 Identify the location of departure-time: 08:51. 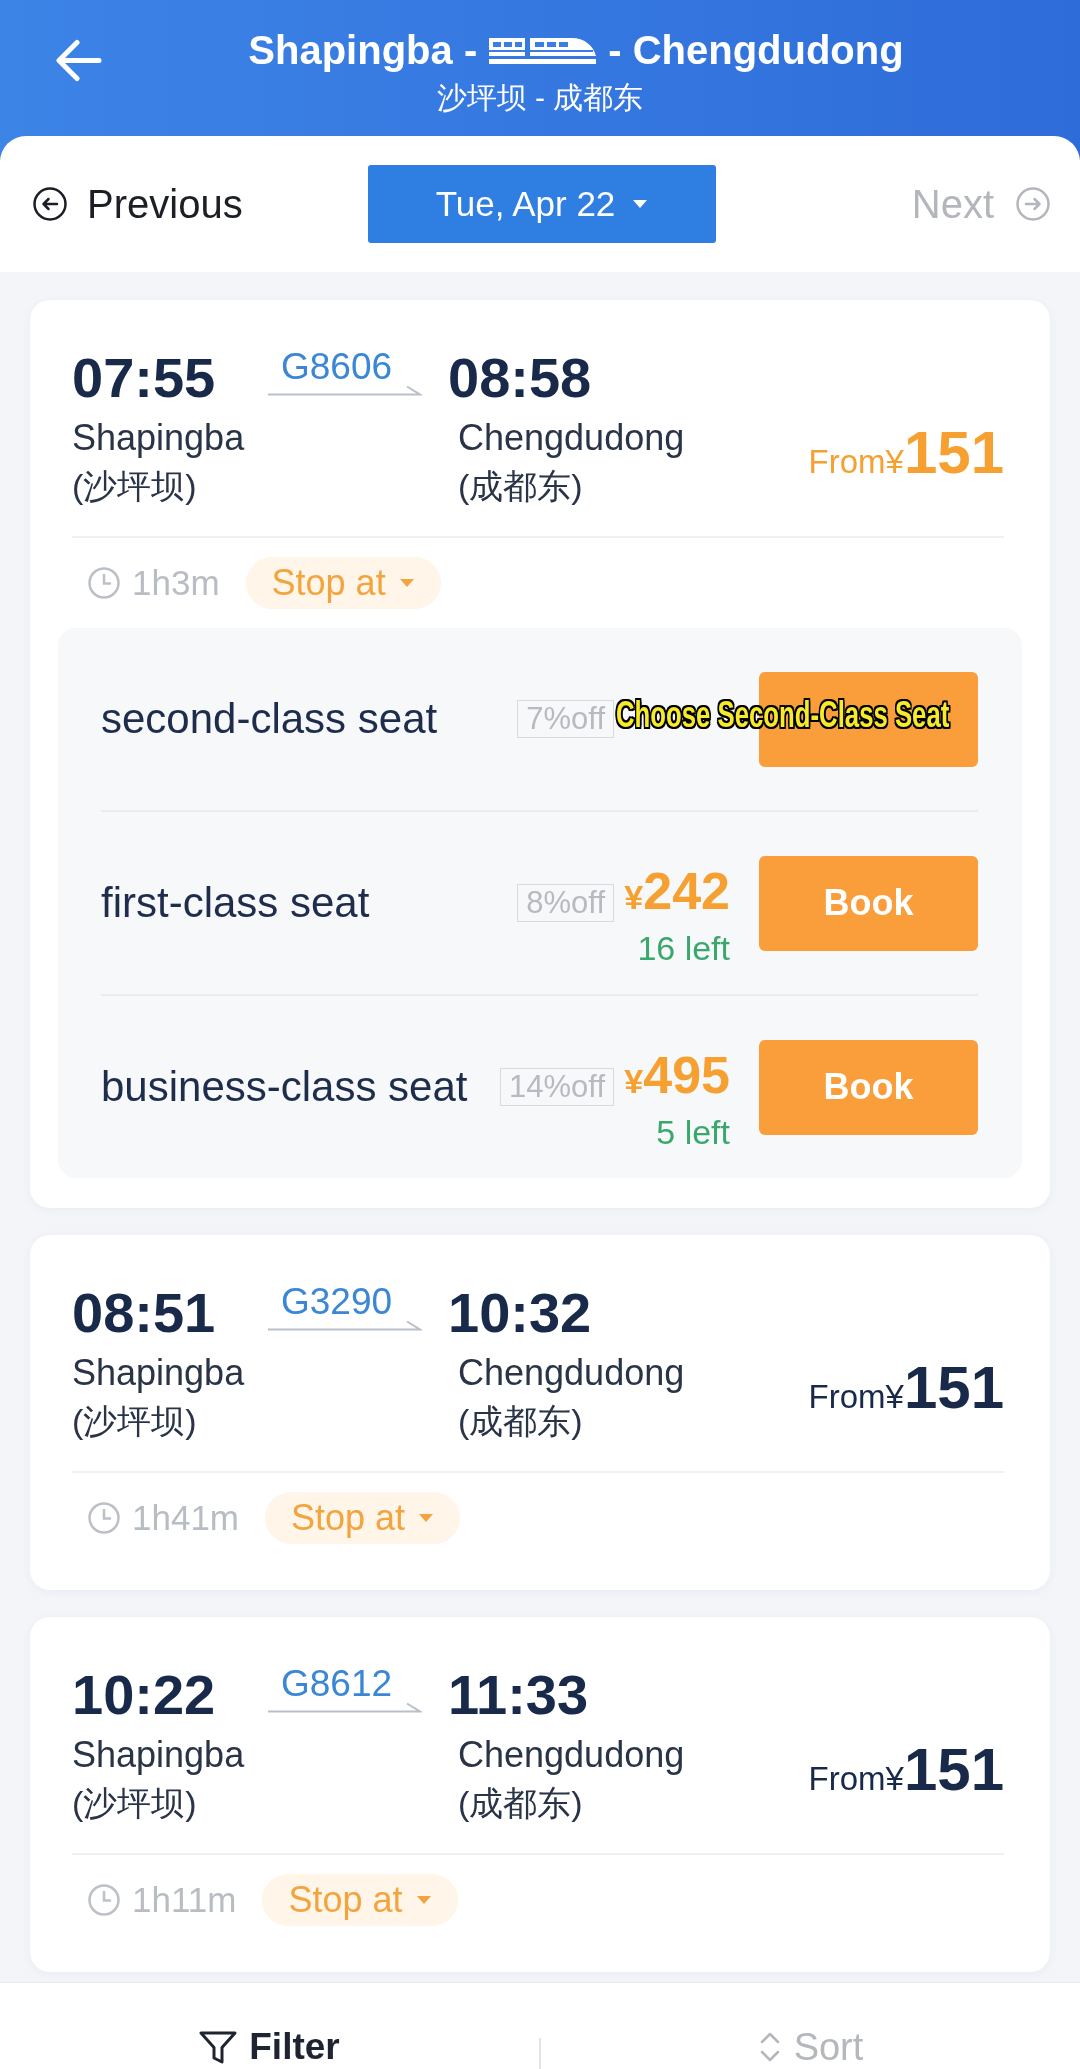
(144, 1313).